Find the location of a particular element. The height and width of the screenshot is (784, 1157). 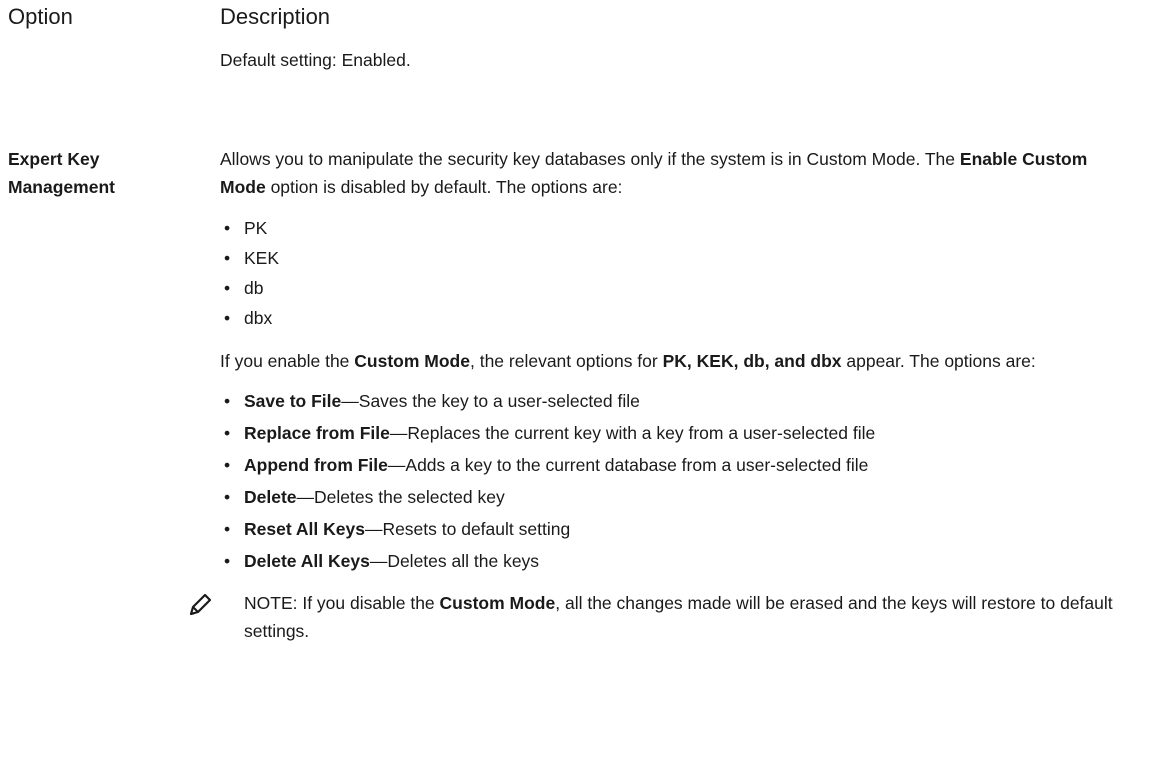

list-item: dbx is located at coordinates (670, 318).